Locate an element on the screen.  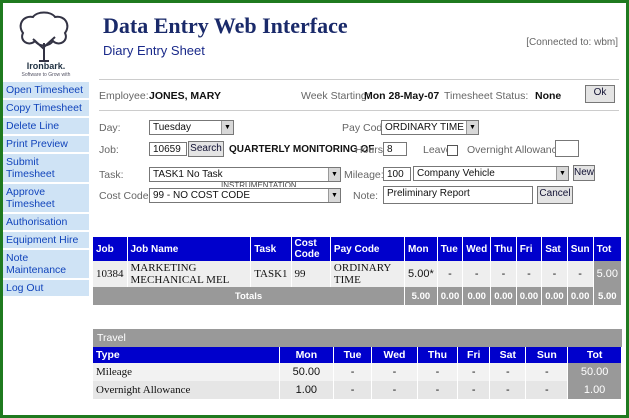
new-button: New is located at coordinates (584, 173).